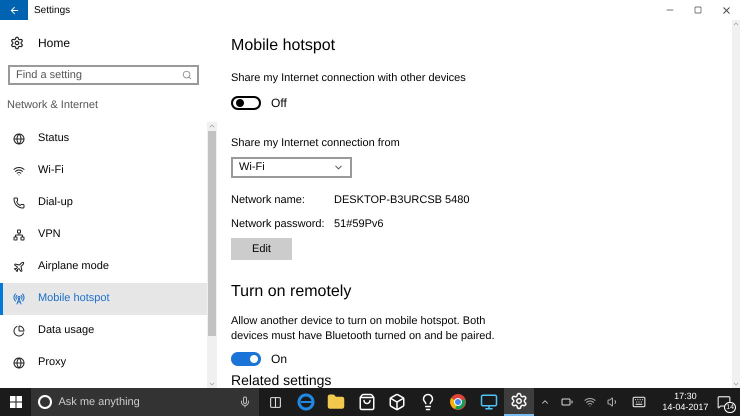 The height and width of the screenshot is (416, 740). What do you see at coordinates (53, 105) in the screenshot?
I see `section-heading: Network & Internet` at bounding box center [53, 105].